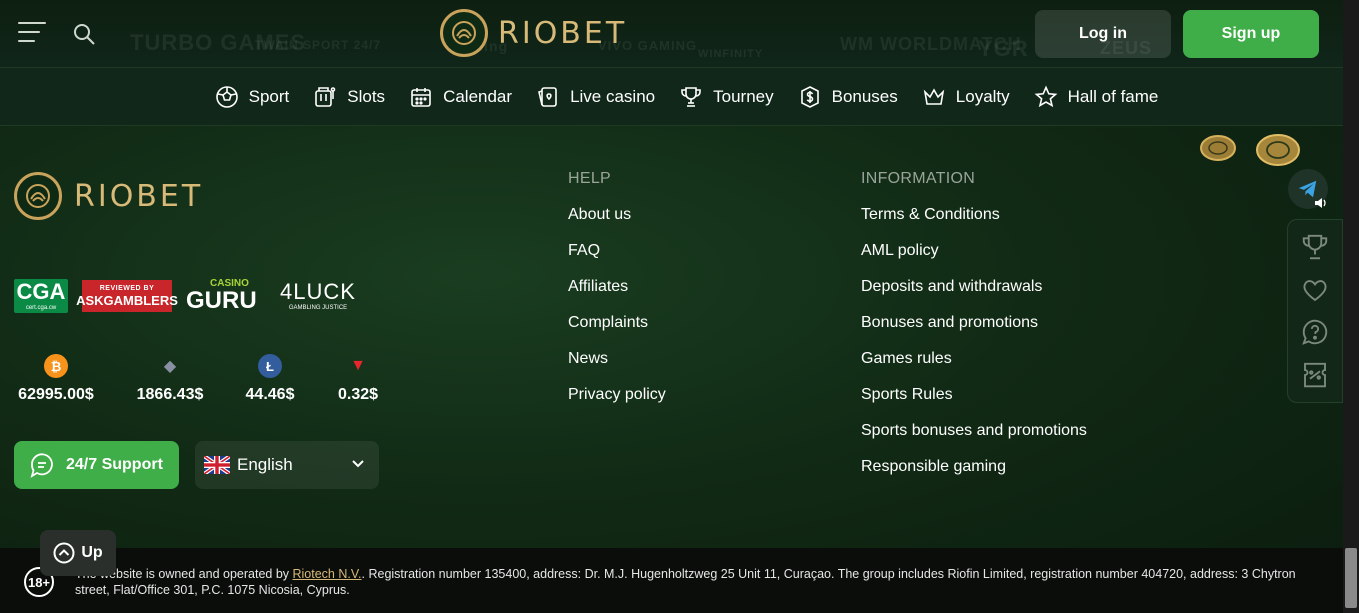  Describe the element at coordinates (1251, 34) in the screenshot. I see `signup-button: Sign up` at that location.